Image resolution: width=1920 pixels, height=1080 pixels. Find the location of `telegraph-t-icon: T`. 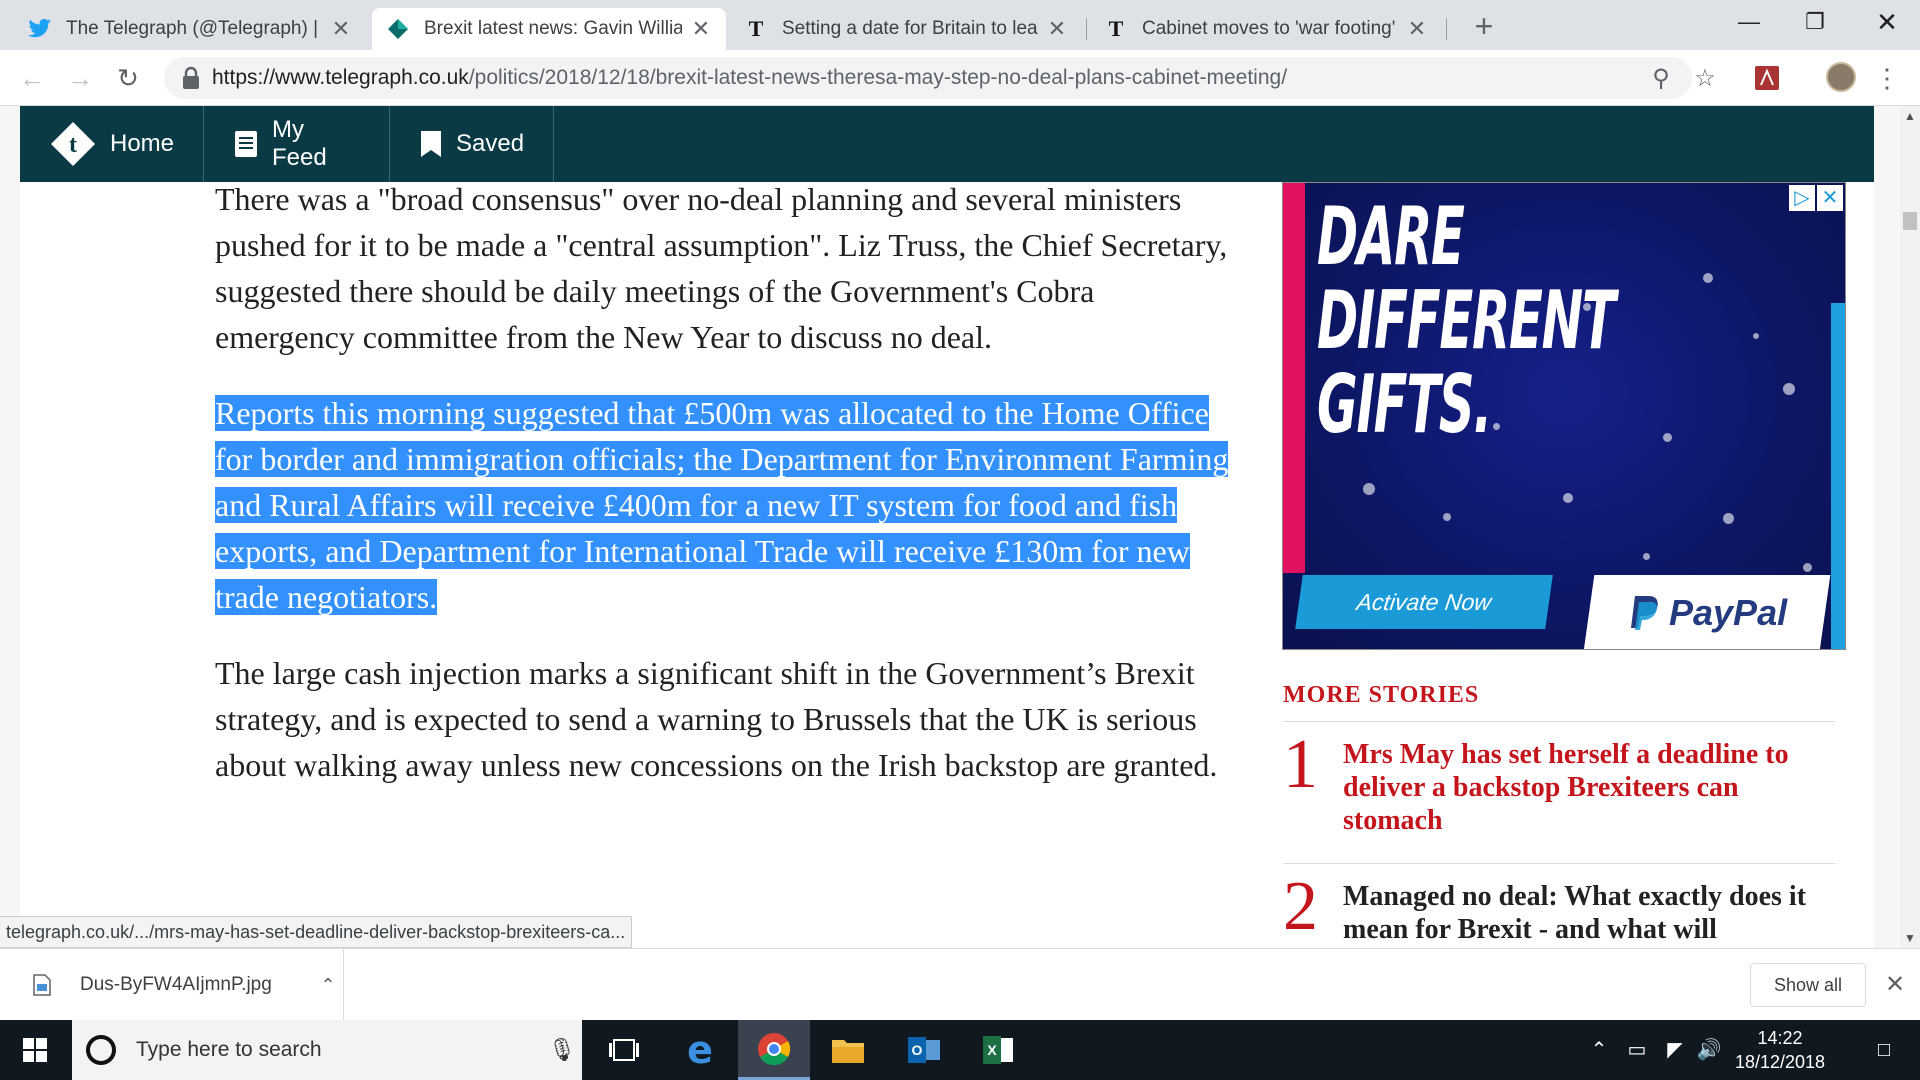

telegraph-t-icon: T is located at coordinates (756, 28).